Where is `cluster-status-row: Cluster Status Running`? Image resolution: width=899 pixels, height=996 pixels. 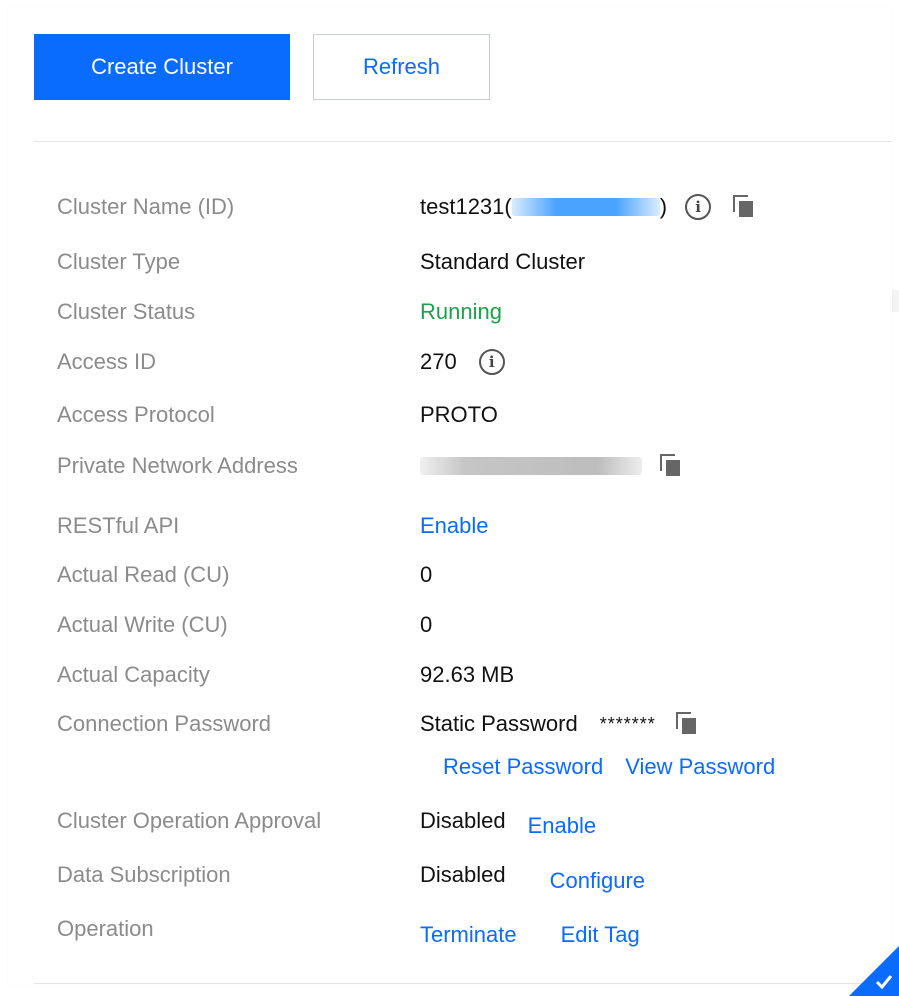
cluster-status-row: Cluster Status Running is located at coordinates (478, 312).